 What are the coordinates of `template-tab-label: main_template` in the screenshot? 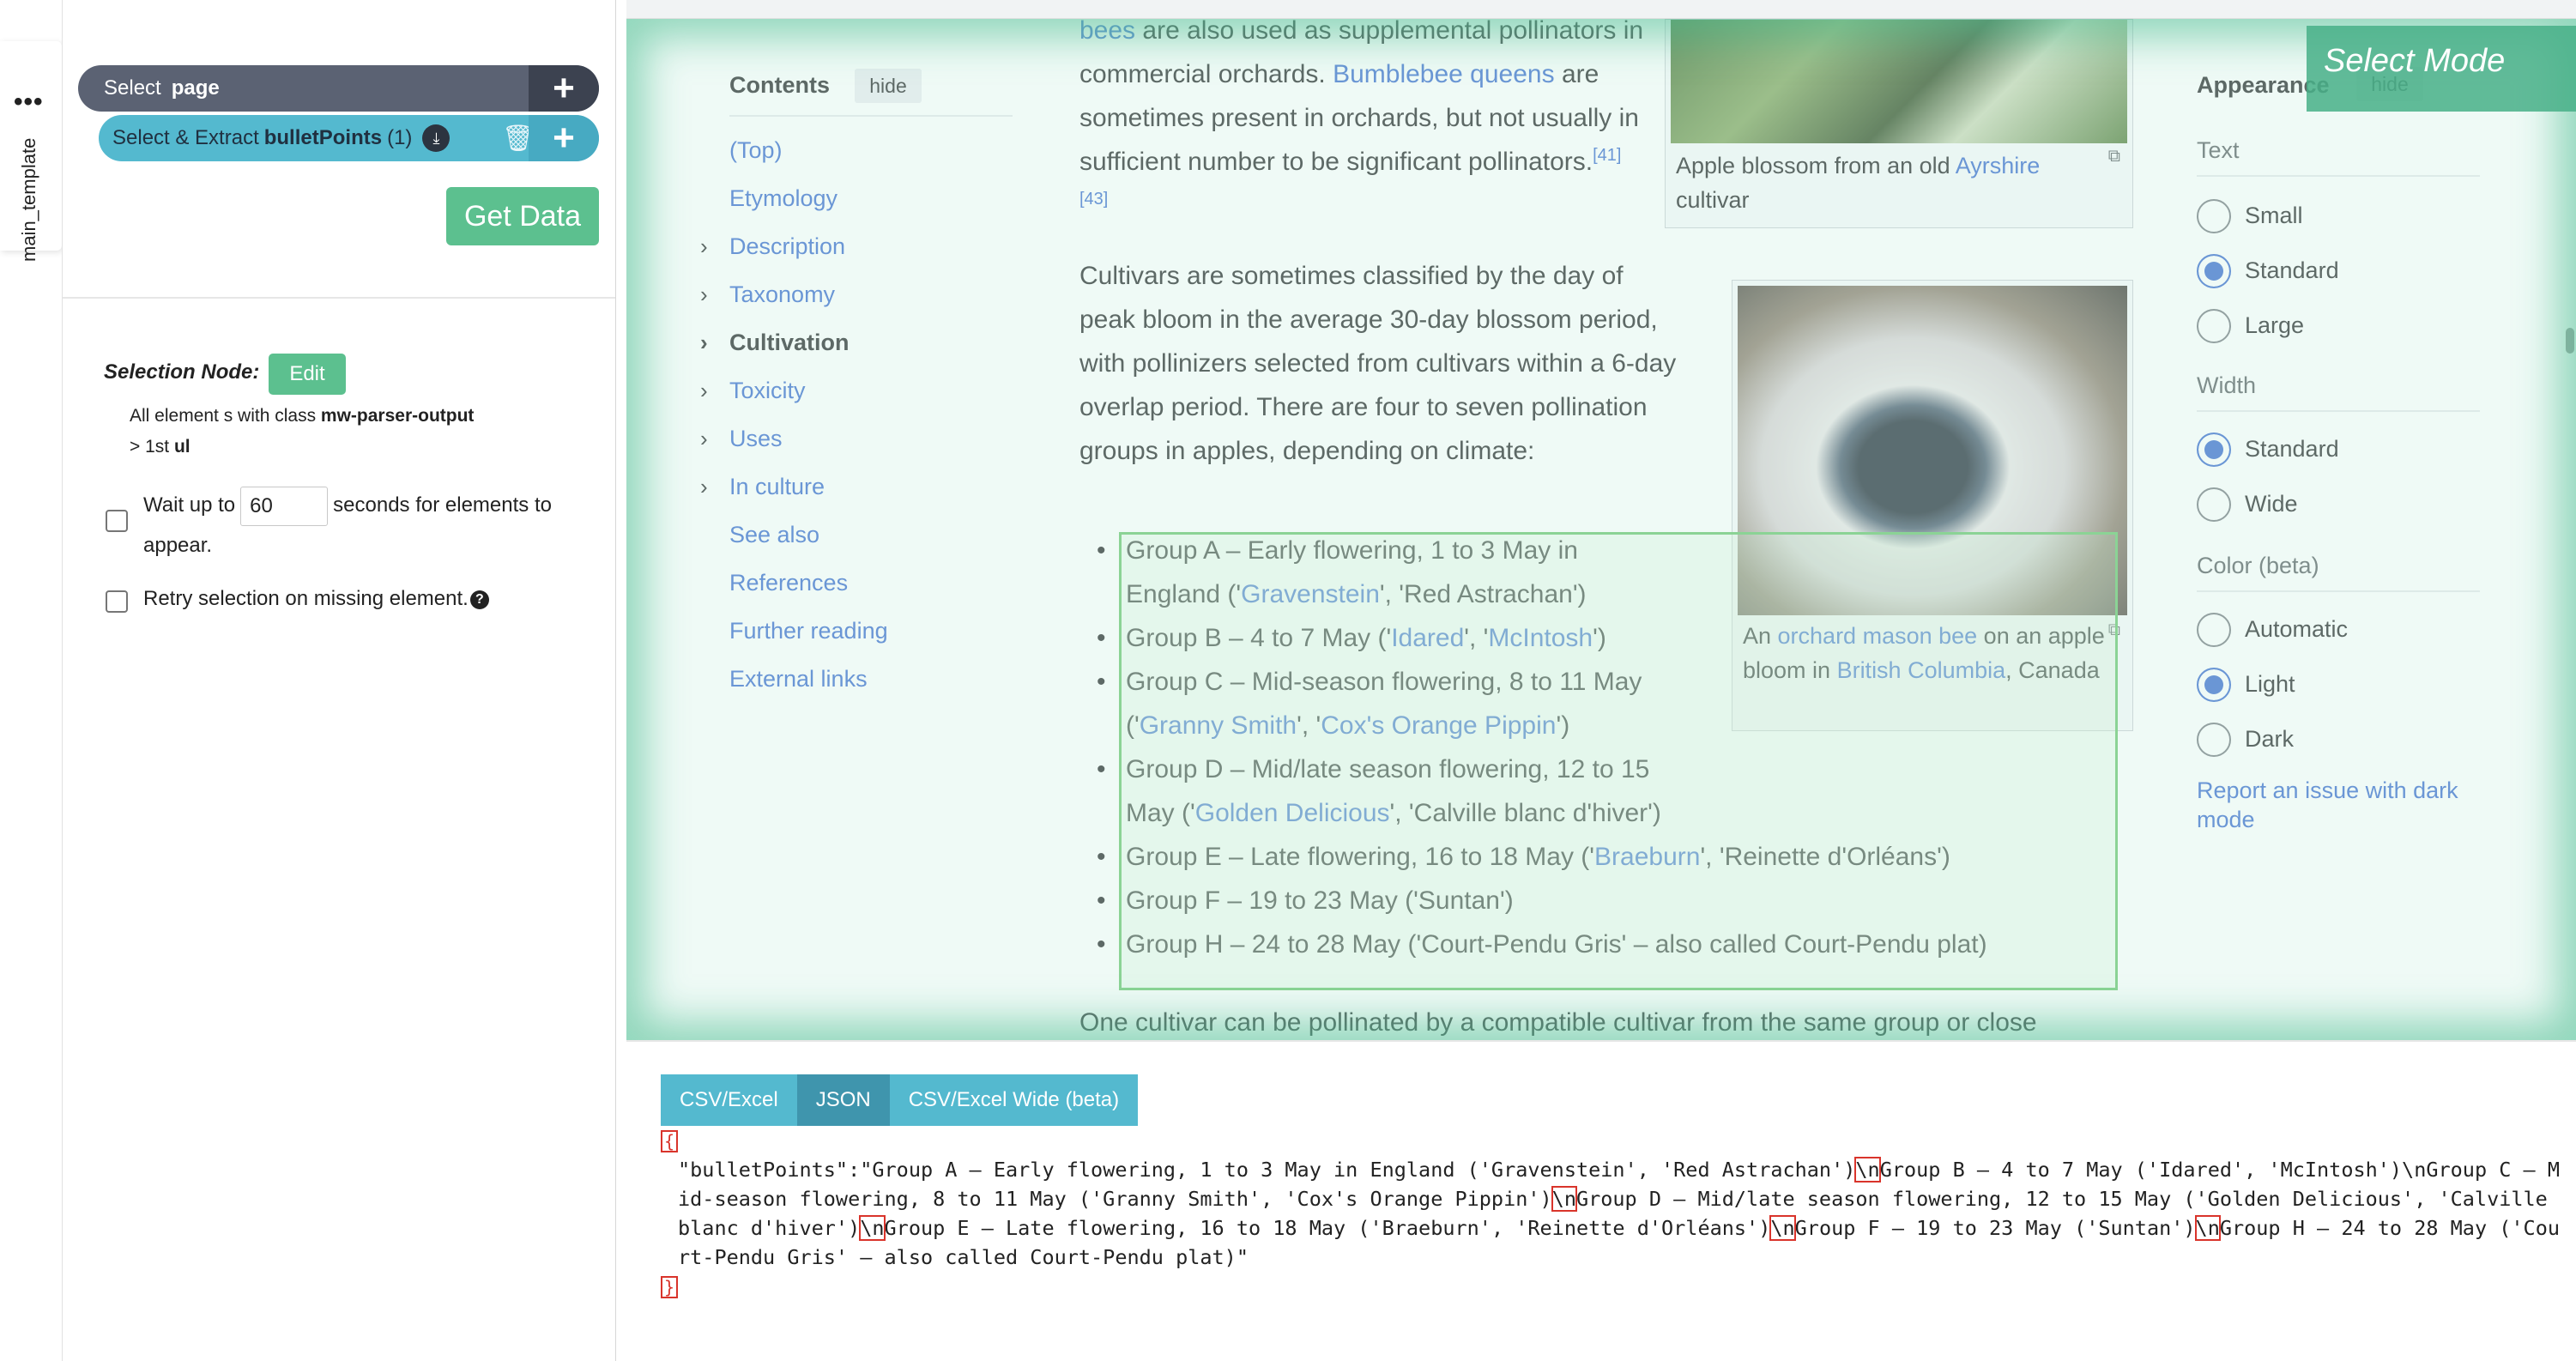 It's located at (28, 200).